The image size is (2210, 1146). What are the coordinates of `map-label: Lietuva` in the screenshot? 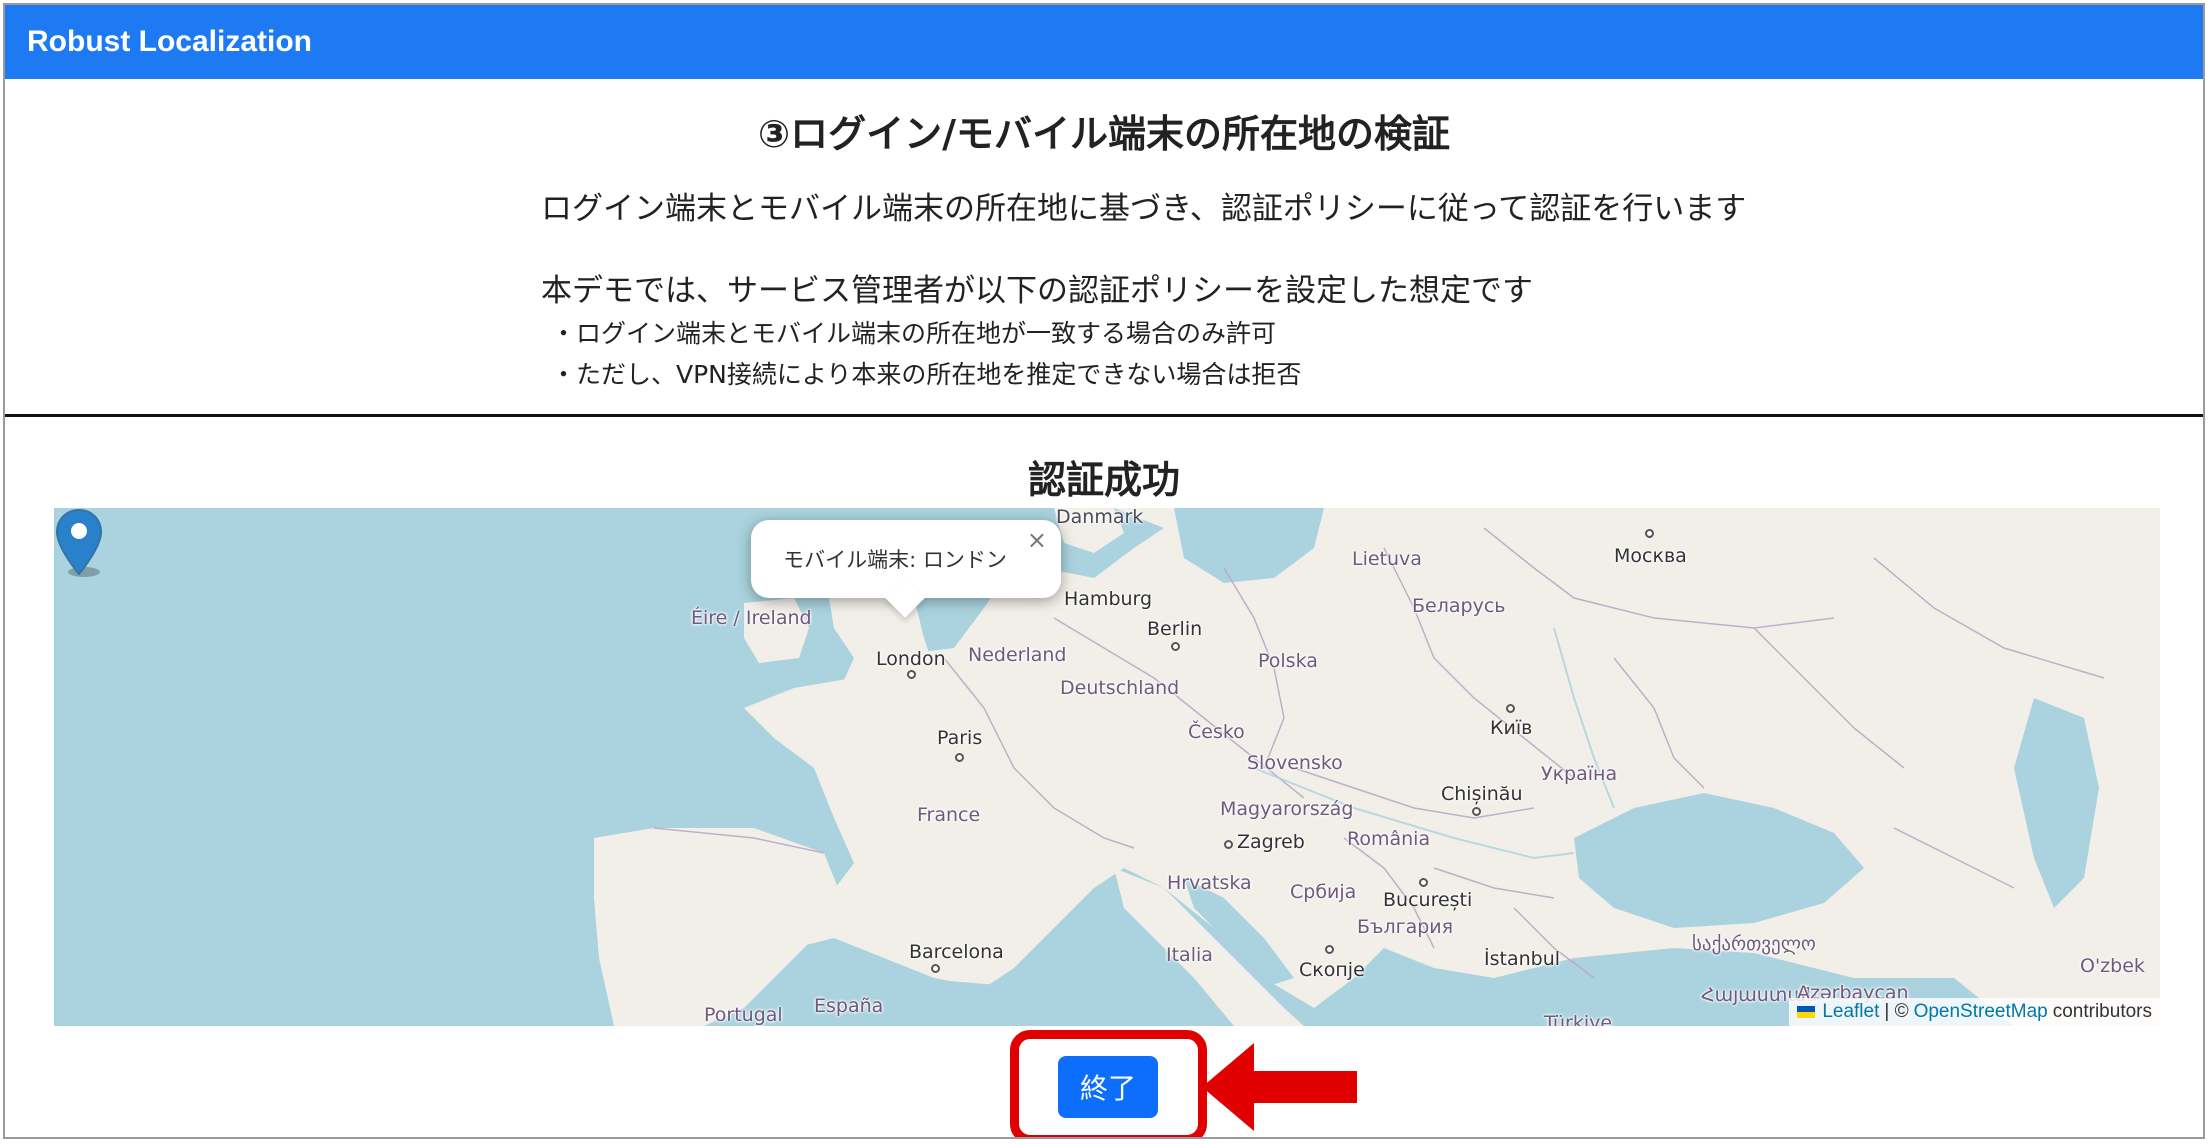 It's located at (1387, 559).